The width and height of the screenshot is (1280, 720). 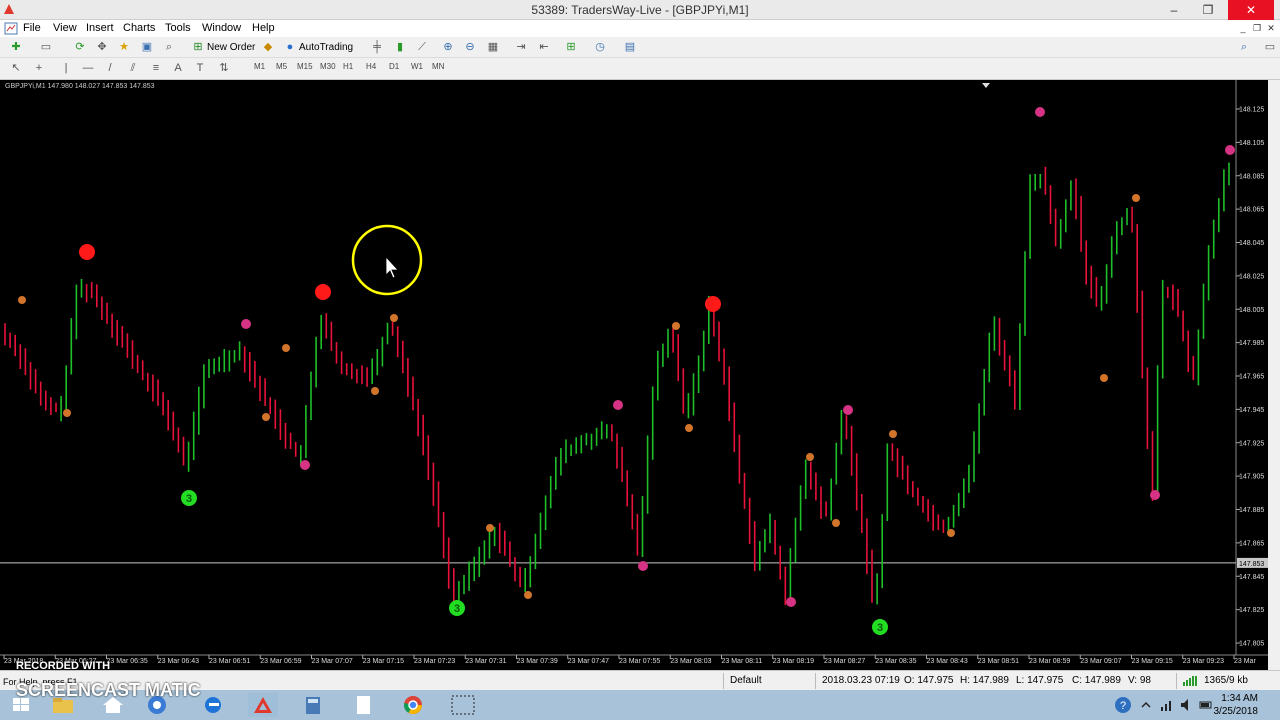 I want to click on maximize-button: ❐, so click(x=1208, y=10).